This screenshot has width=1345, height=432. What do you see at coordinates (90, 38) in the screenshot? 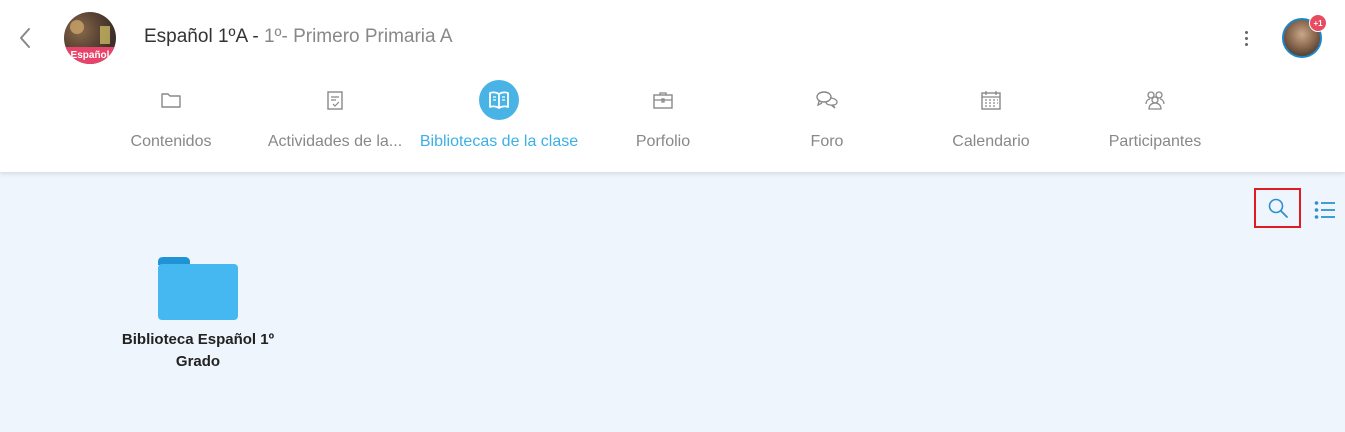
I see `course-avatar: Español` at bounding box center [90, 38].